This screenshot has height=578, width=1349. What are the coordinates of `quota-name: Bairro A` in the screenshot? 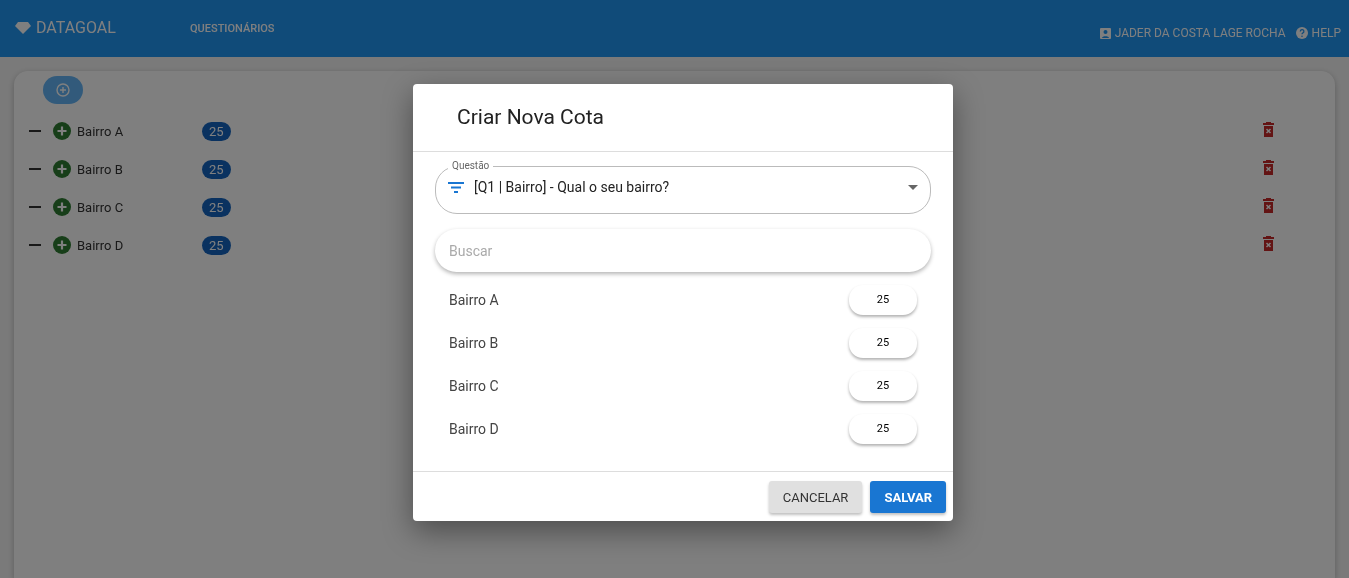 It's located at (101, 131).